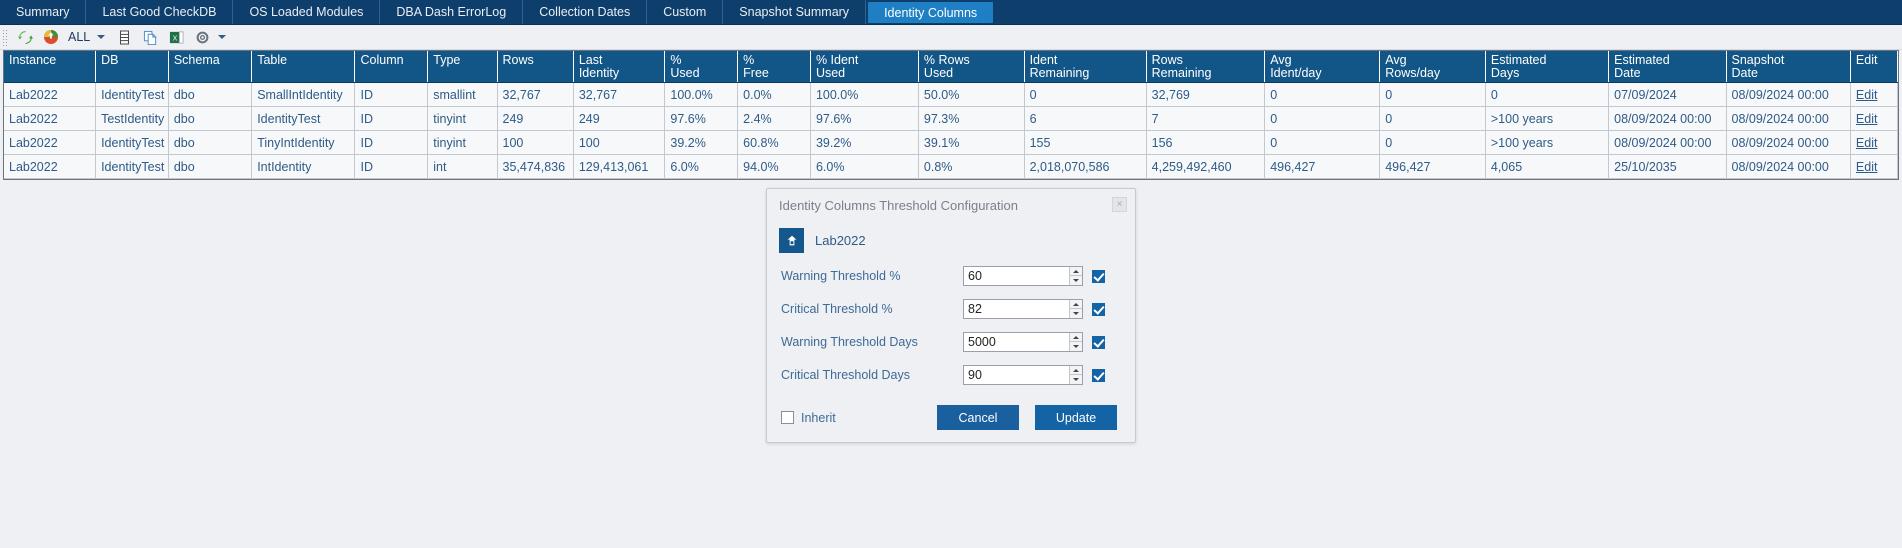  What do you see at coordinates (619, 67) in the screenshot?
I see `column-header-last-identity: Last Identity` at bounding box center [619, 67].